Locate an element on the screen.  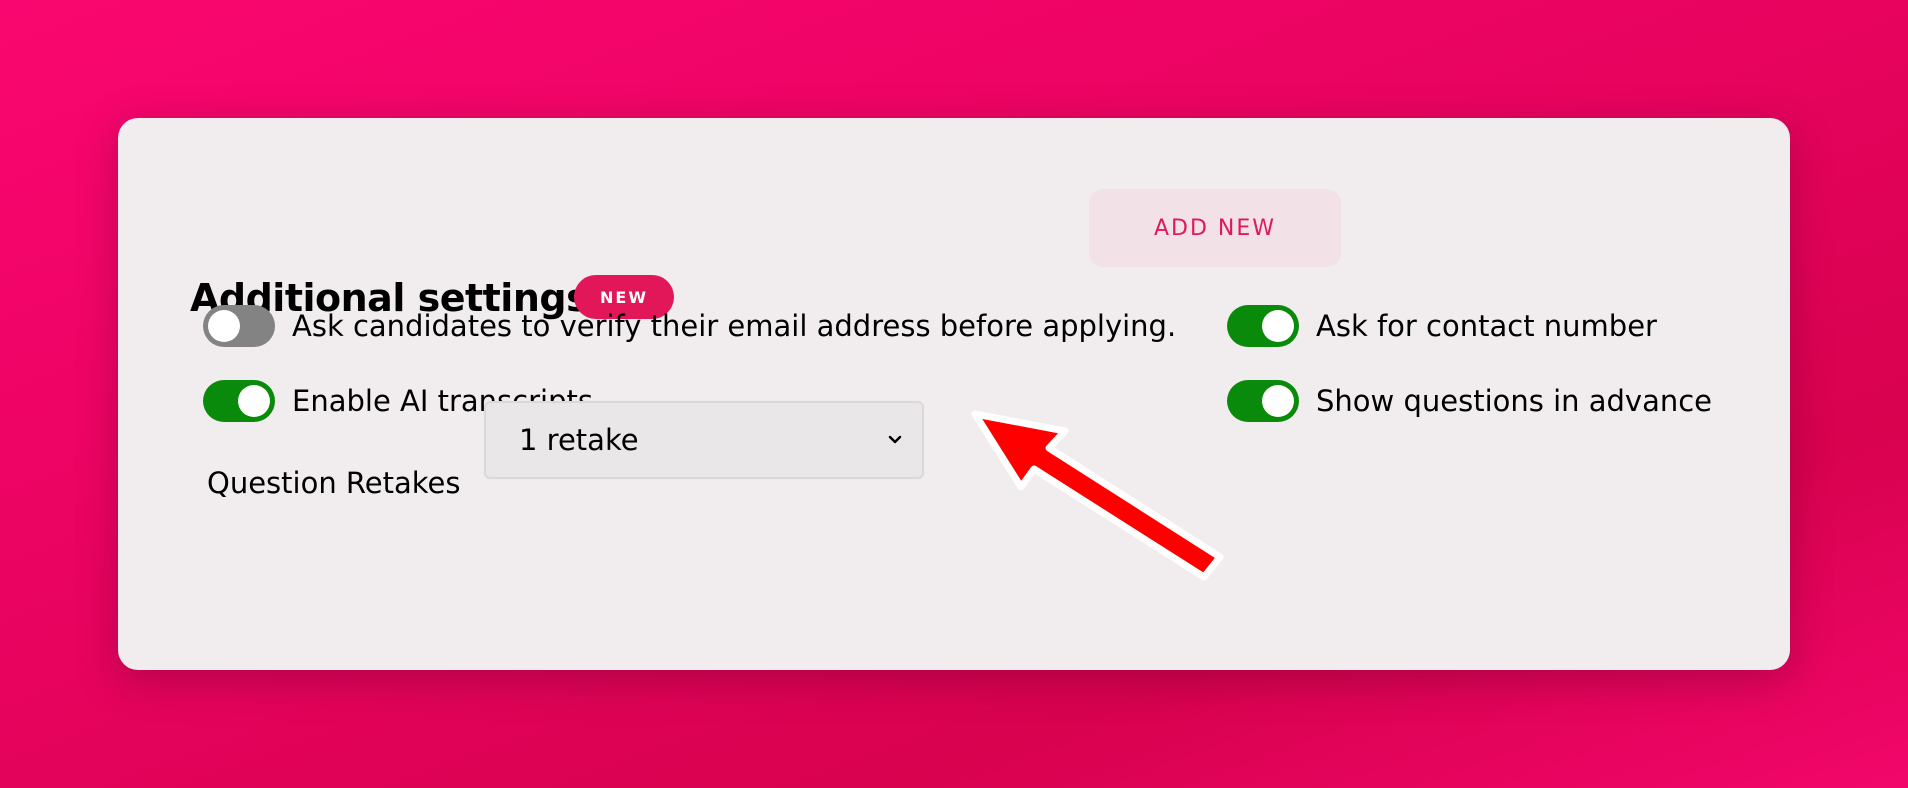
questions-advance-setting: Show questions in advance is located at coordinates (1469, 401).